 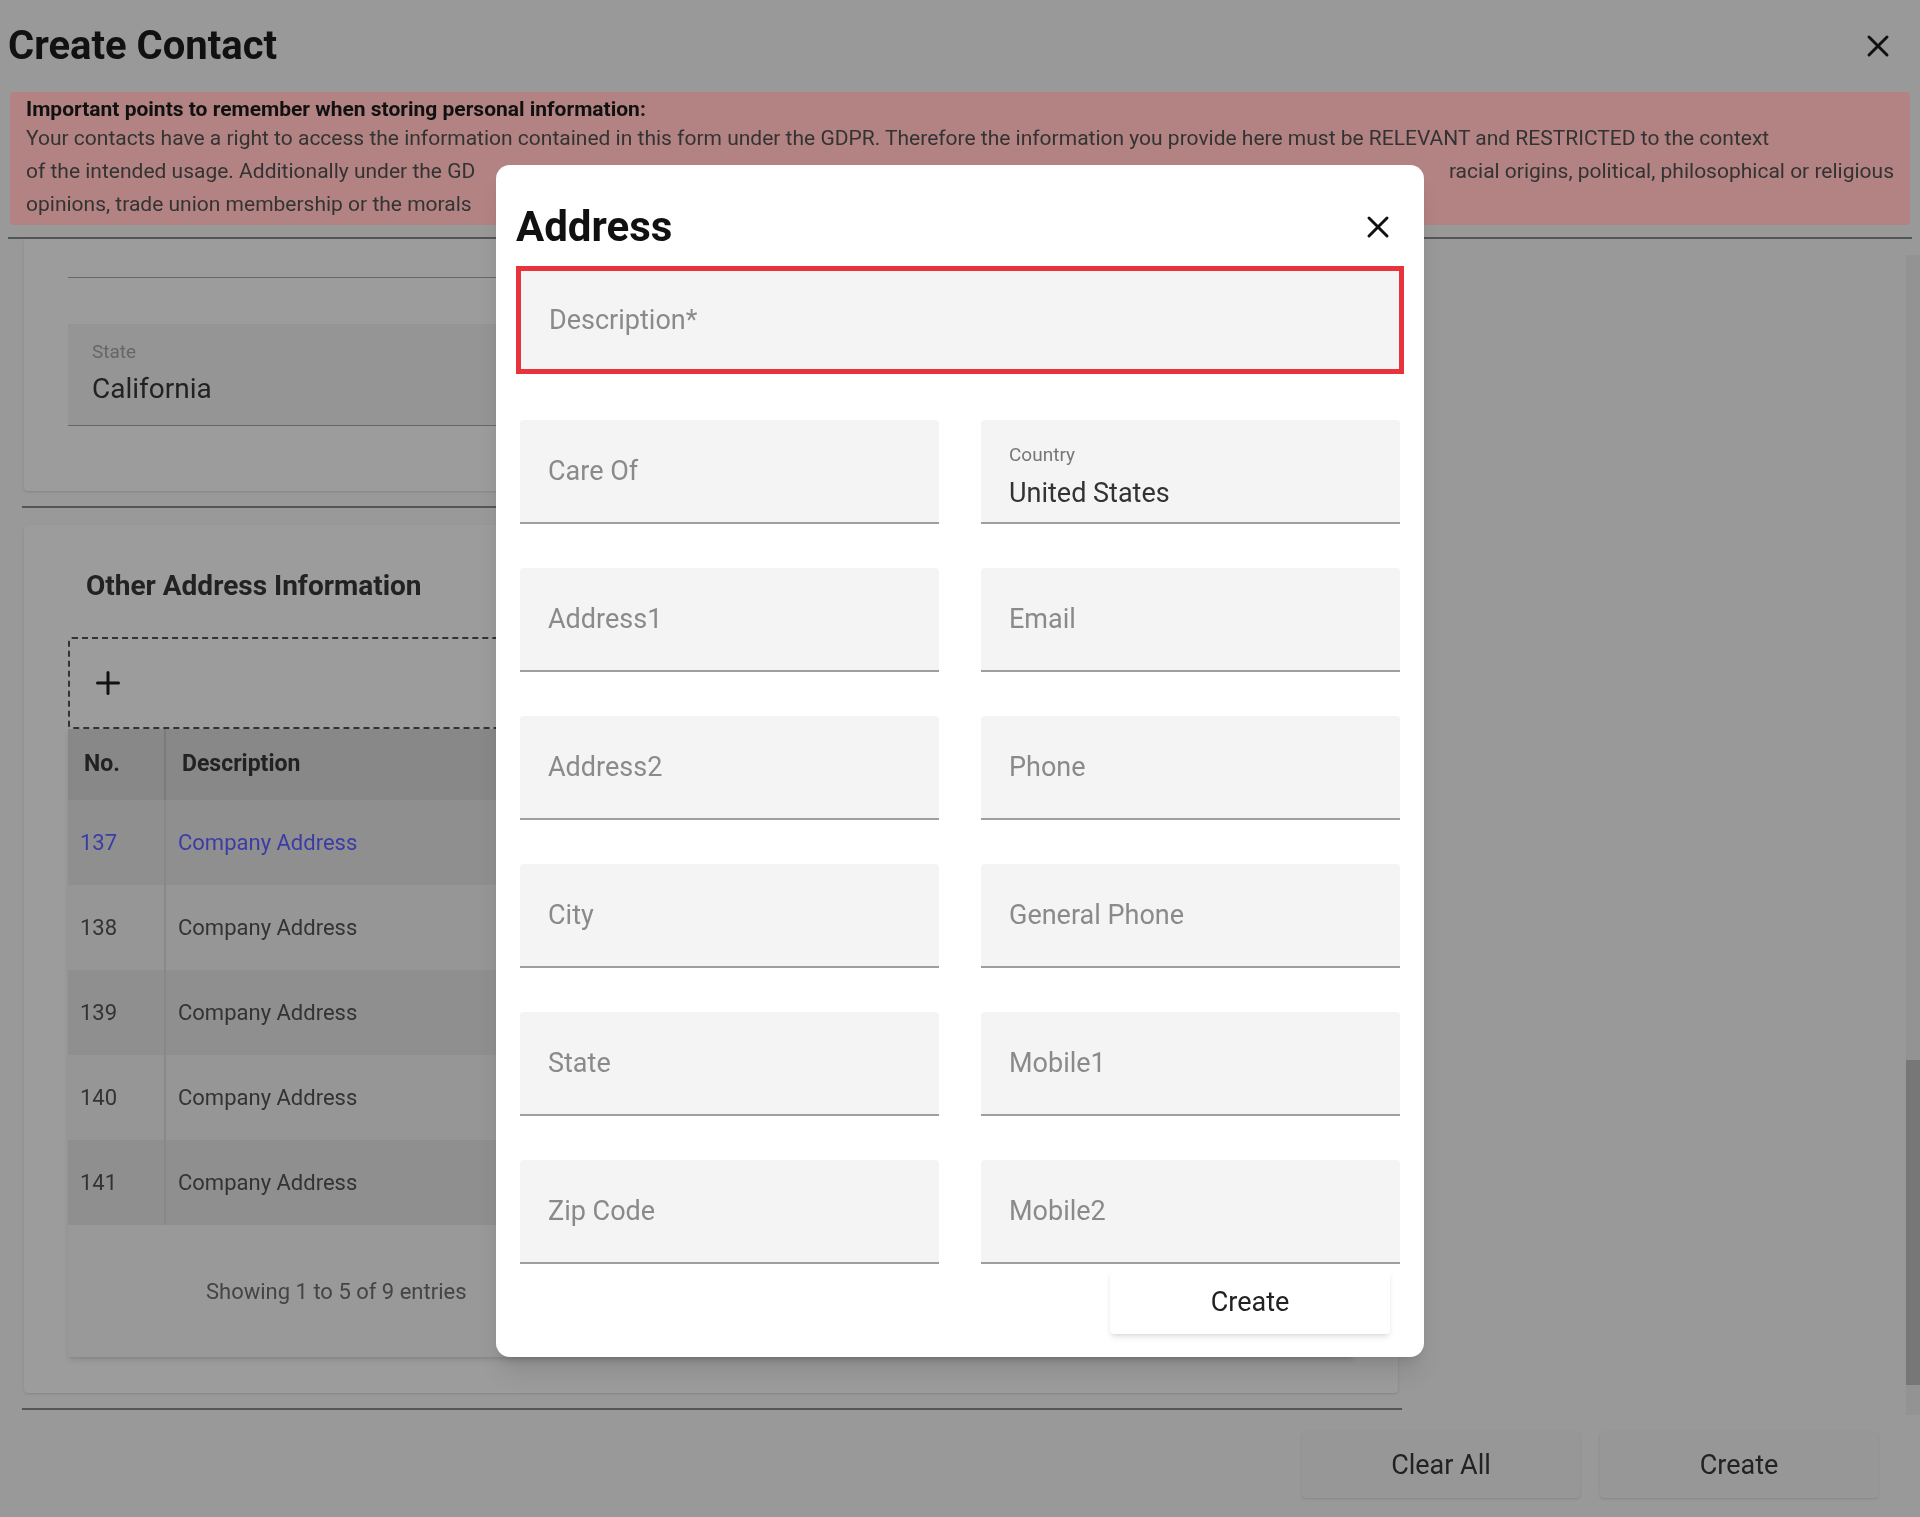 I want to click on description-field: Description*, so click(x=960, y=320).